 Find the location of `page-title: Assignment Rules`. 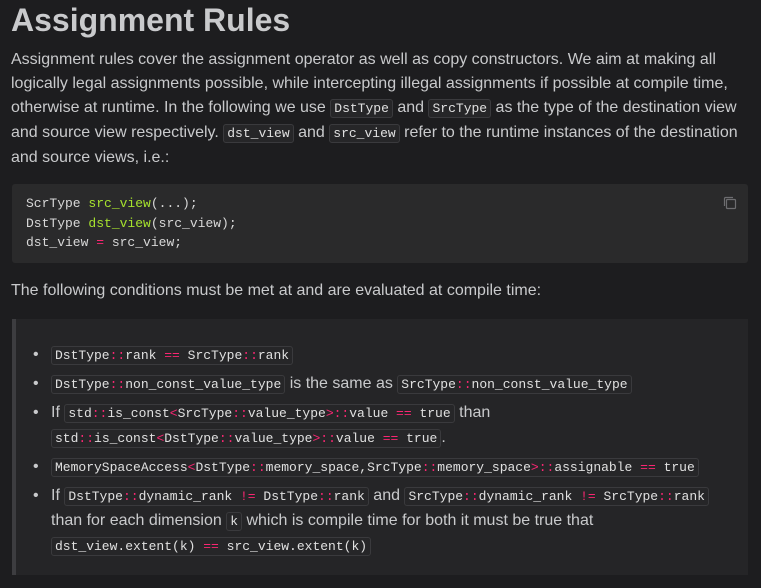

page-title: Assignment Rules is located at coordinates (151, 20).